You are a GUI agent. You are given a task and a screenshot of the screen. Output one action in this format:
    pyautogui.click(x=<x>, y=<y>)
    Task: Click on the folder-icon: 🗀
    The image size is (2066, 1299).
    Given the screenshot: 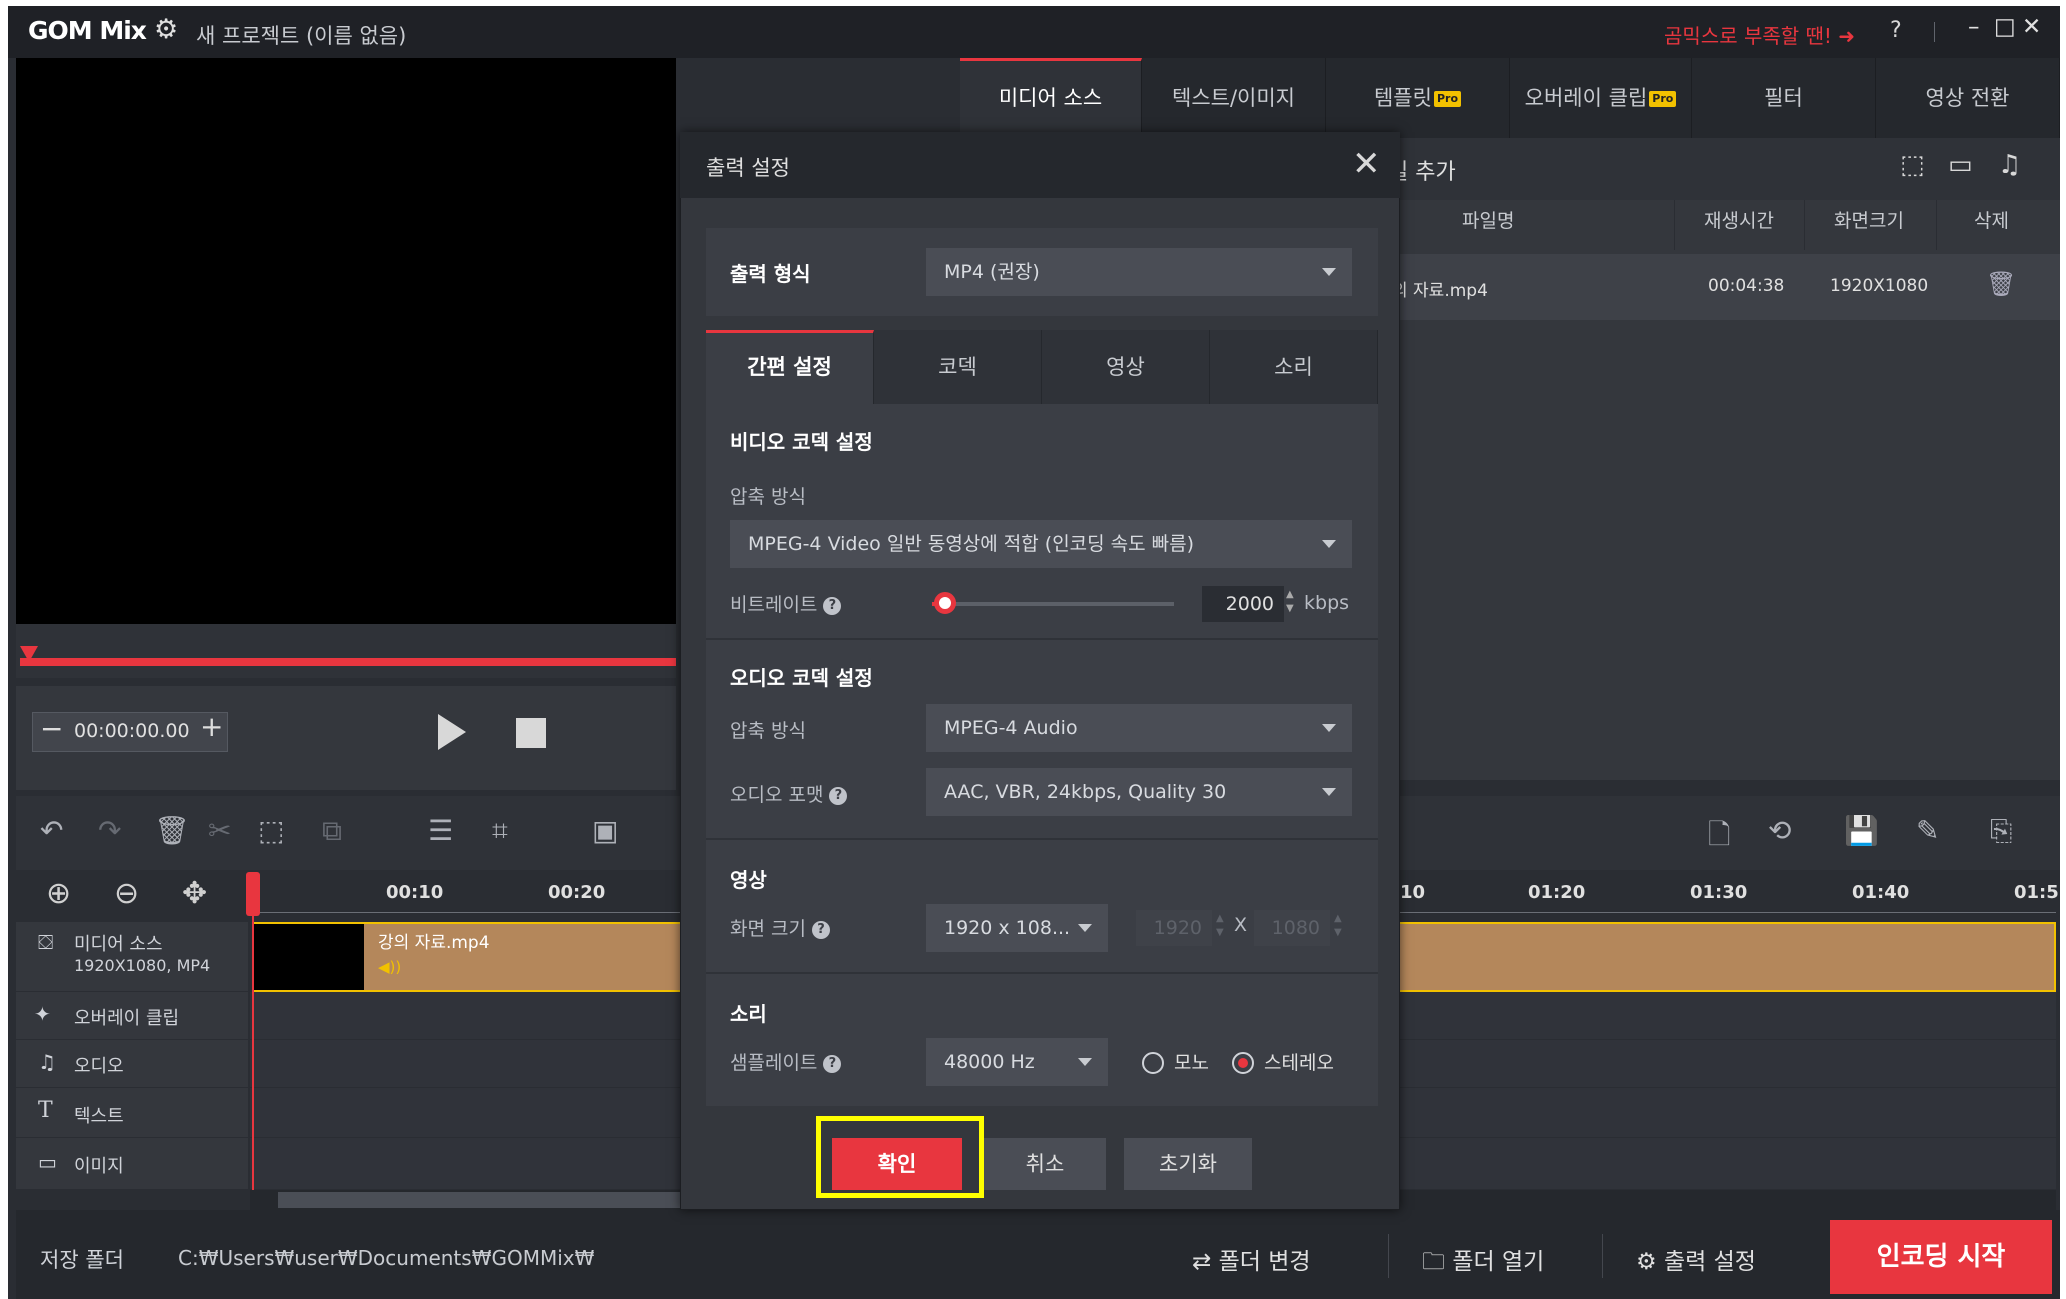 What is the action you would take?
    pyautogui.click(x=1437, y=1262)
    